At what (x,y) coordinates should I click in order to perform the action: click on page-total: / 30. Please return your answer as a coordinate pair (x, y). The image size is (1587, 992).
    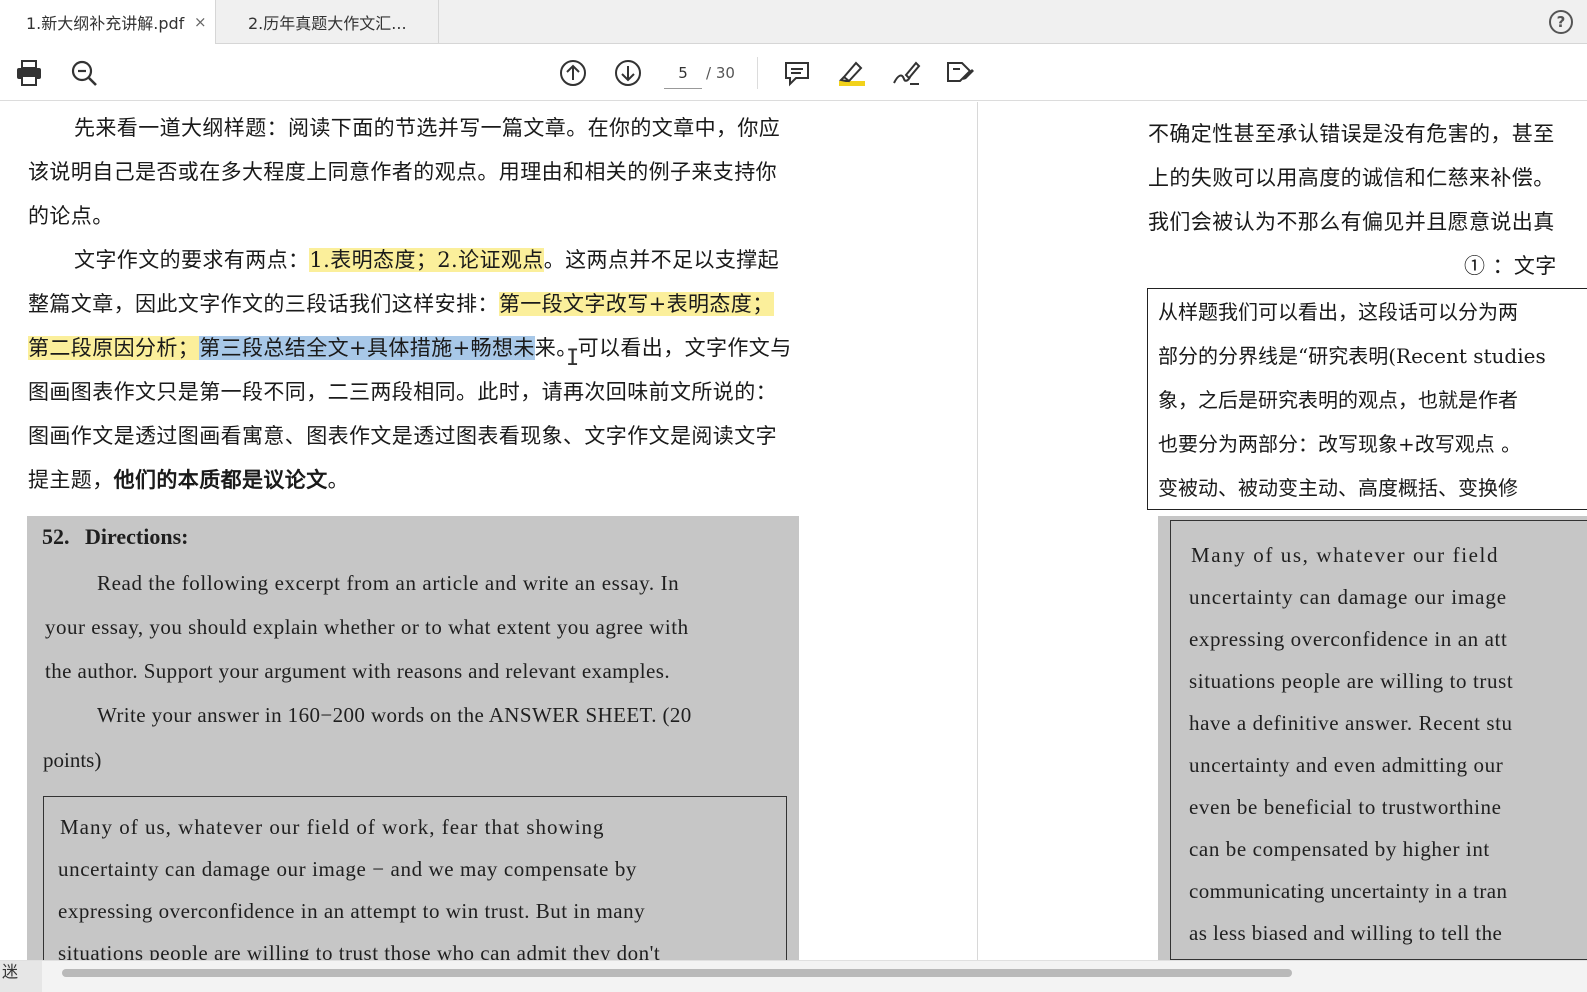
    Looking at the image, I should click on (720, 73).